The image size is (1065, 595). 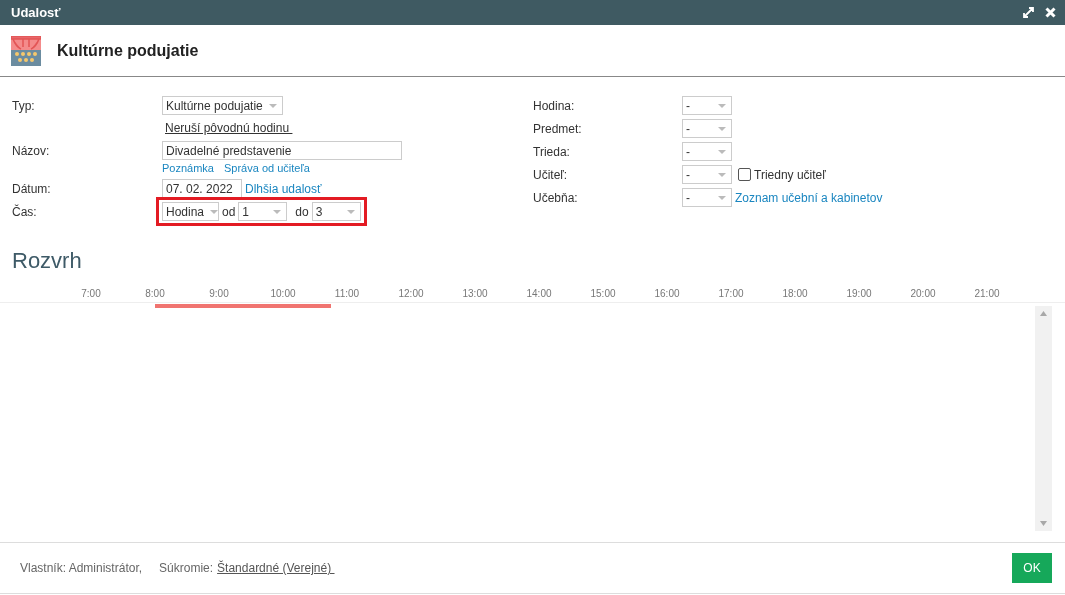 I want to click on maximize-icon, so click(x=1028, y=12).